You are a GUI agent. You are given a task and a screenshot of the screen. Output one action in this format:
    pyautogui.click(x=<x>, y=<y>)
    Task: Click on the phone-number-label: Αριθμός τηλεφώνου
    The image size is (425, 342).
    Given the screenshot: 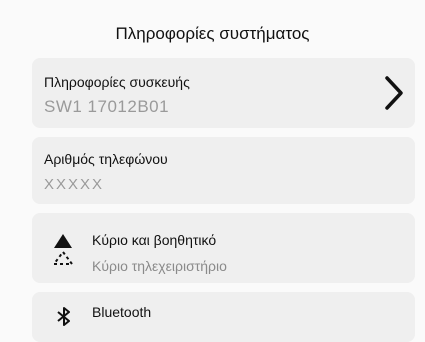 What is the action you would take?
    pyautogui.click(x=106, y=159)
    